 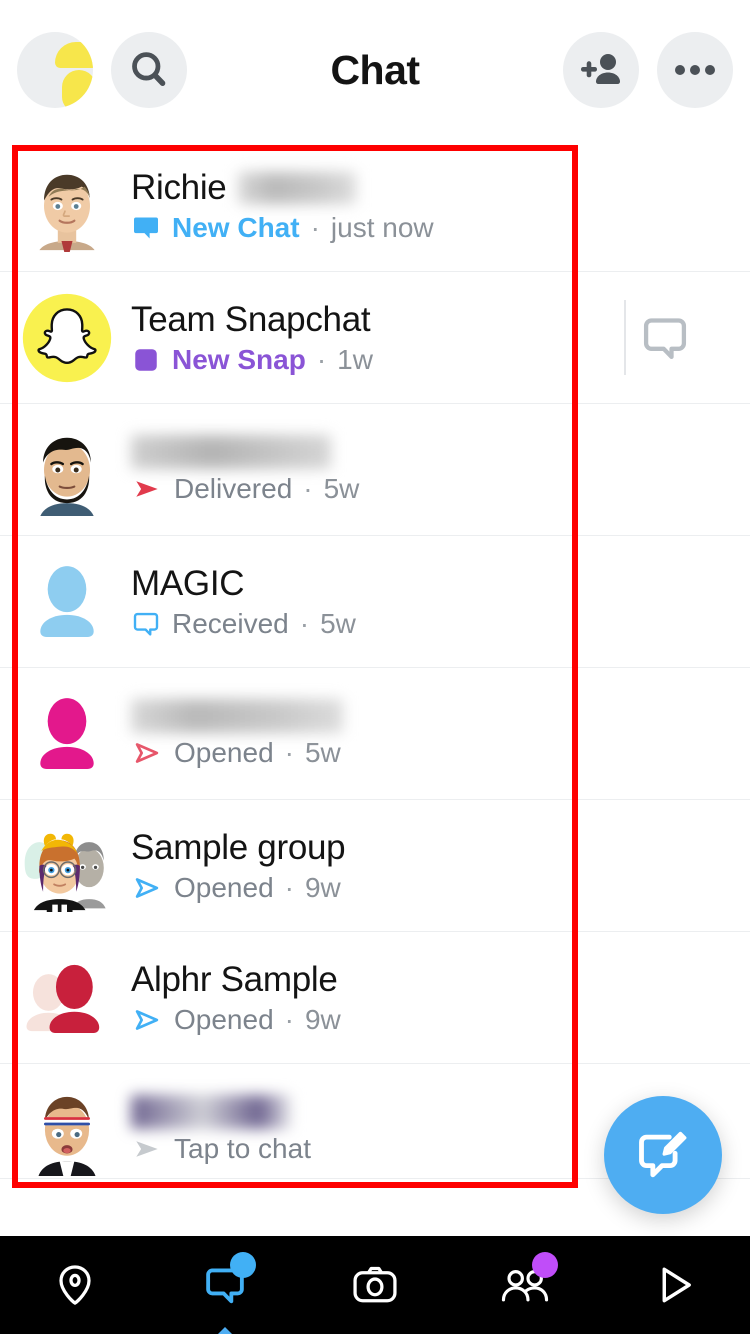 I want to click on chat-status: Received · 5w, so click(x=243, y=624).